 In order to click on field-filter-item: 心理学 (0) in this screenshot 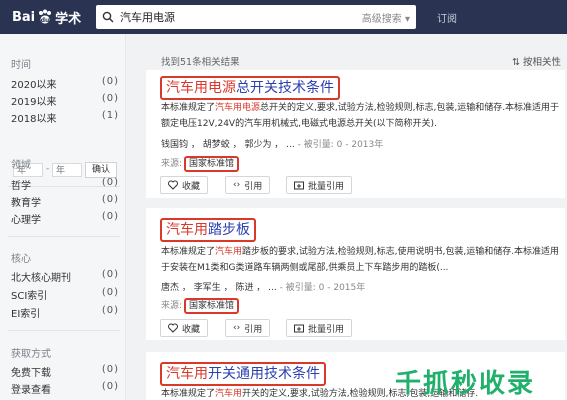, I will do `click(65, 218)`.